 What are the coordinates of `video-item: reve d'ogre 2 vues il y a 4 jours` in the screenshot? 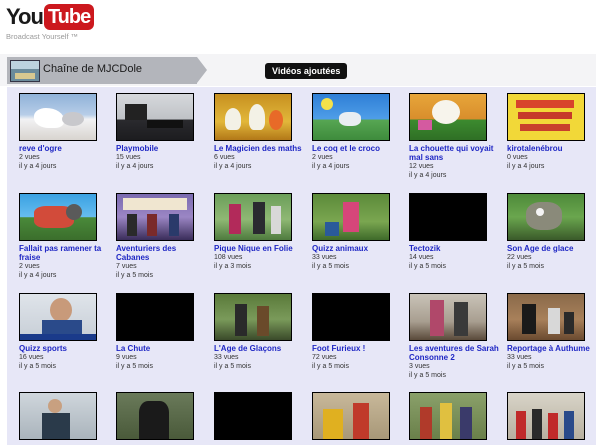 It's located at (64, 132).